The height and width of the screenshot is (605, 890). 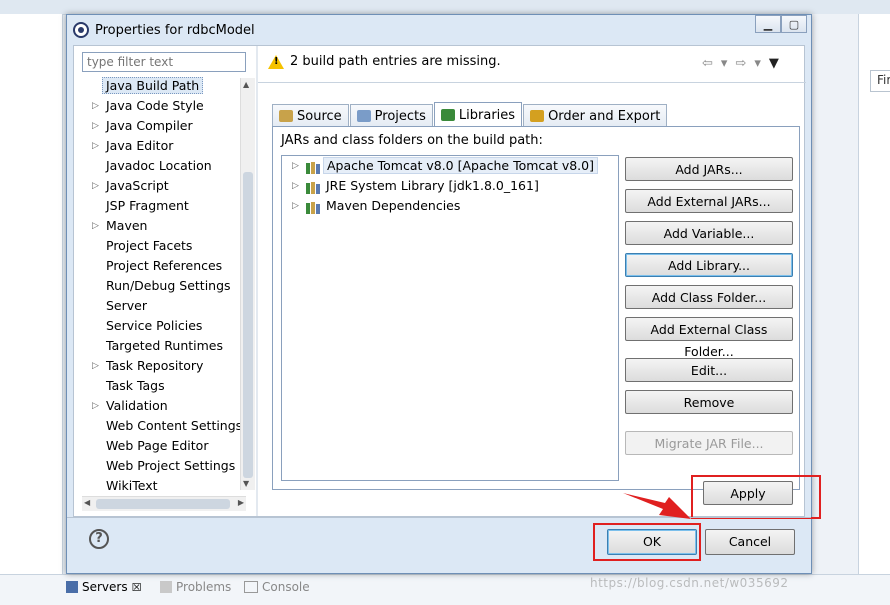 I want to click on tree-item-label: WikiText, so click(x=132, y=485).